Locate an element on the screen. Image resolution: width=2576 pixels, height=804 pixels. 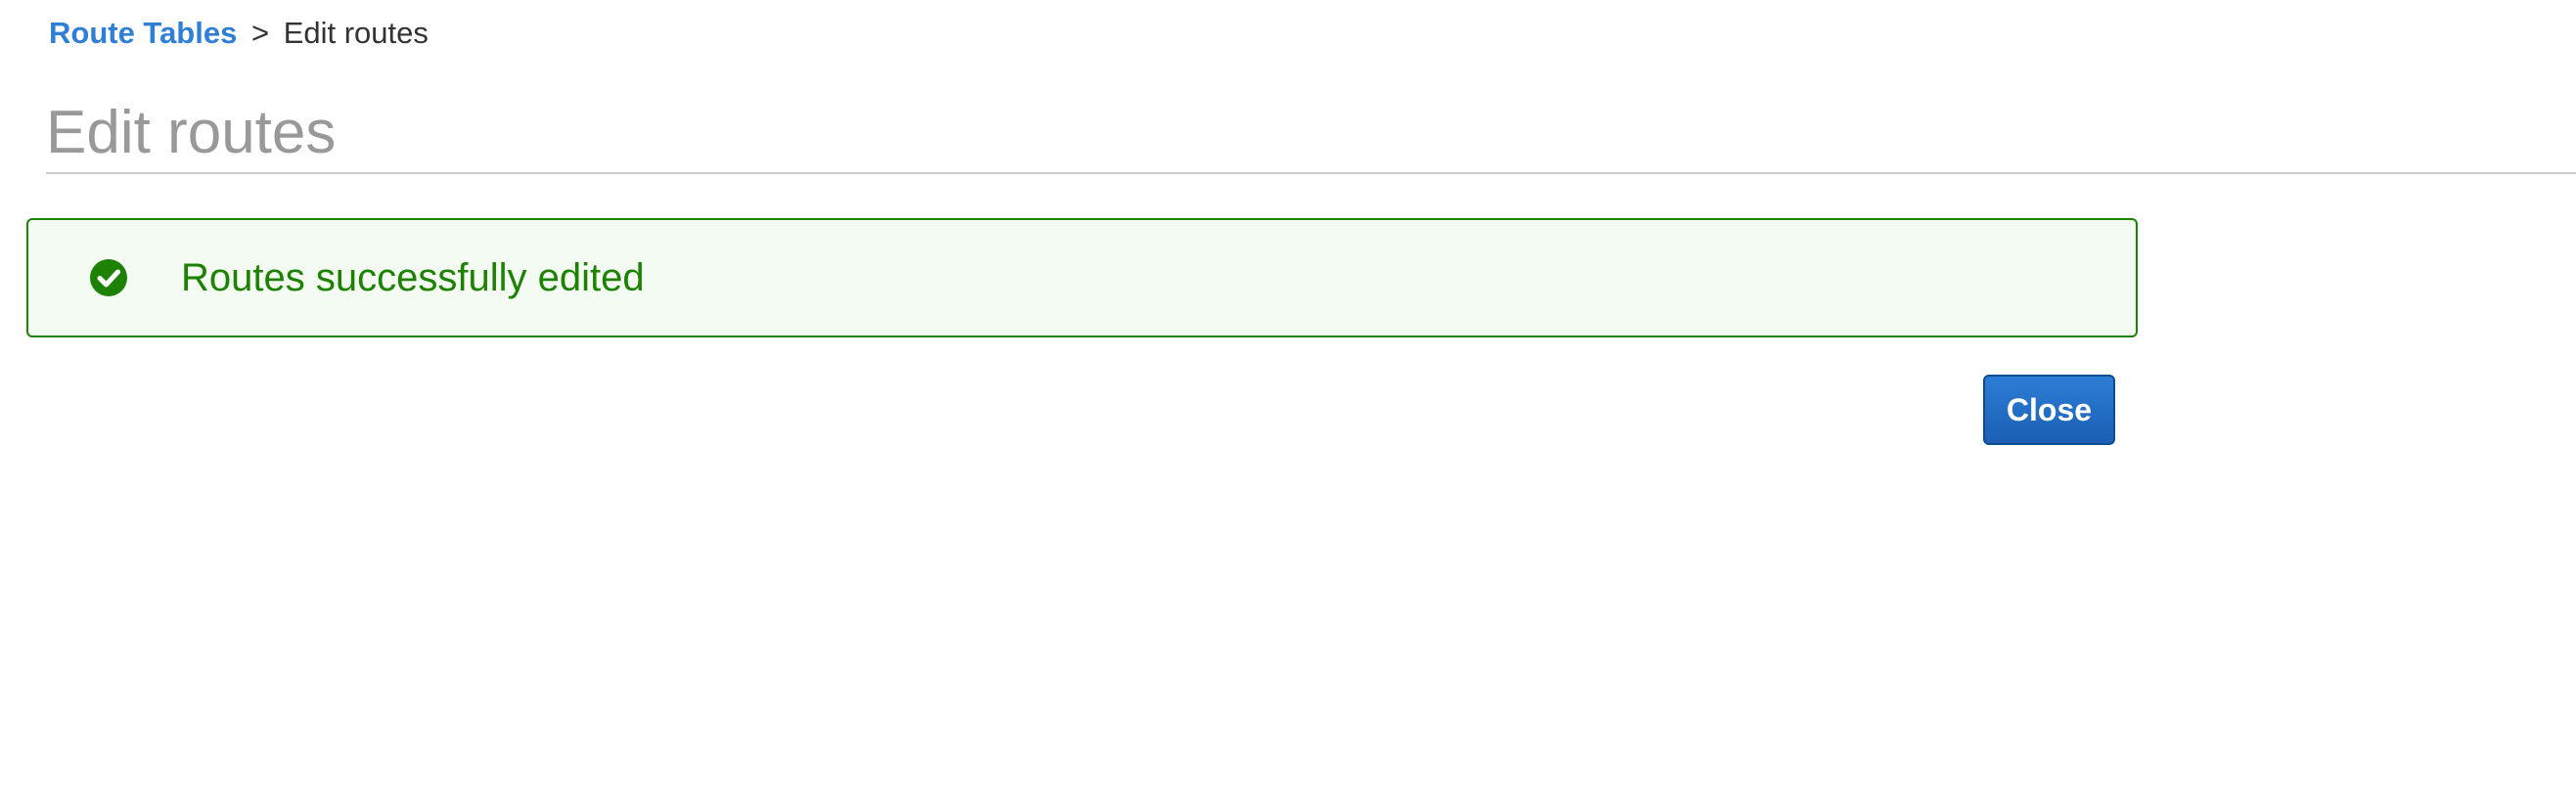
title-divider is located at coordinates (1311, 173).